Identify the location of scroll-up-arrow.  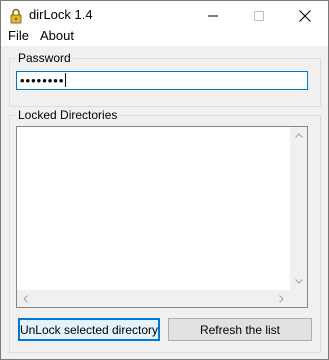
(298, 135).